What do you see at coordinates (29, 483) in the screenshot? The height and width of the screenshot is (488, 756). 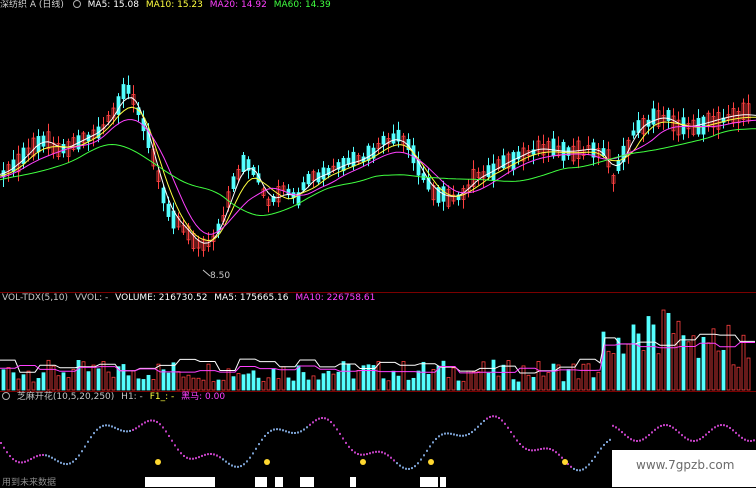 I see `future-data-notice: 用到未来数据` at bounding box center [29, 483].